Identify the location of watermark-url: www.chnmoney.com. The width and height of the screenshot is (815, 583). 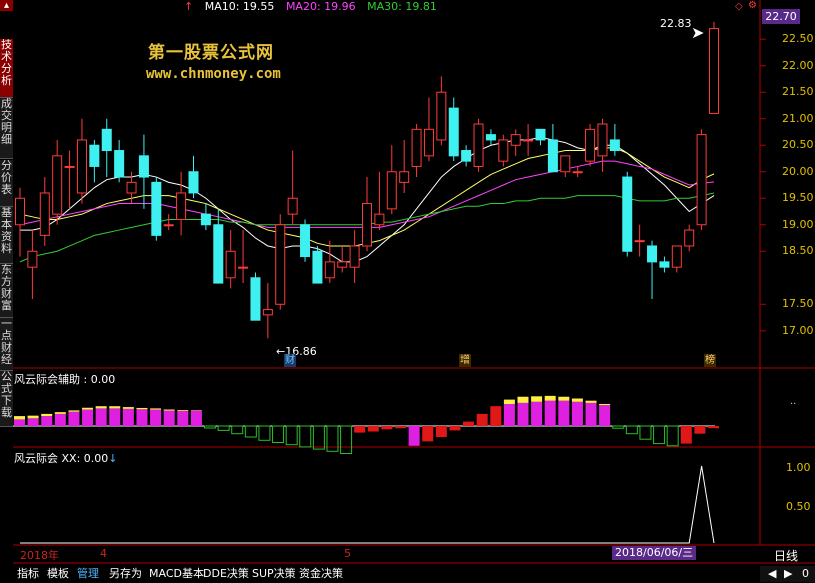
(213, 74).